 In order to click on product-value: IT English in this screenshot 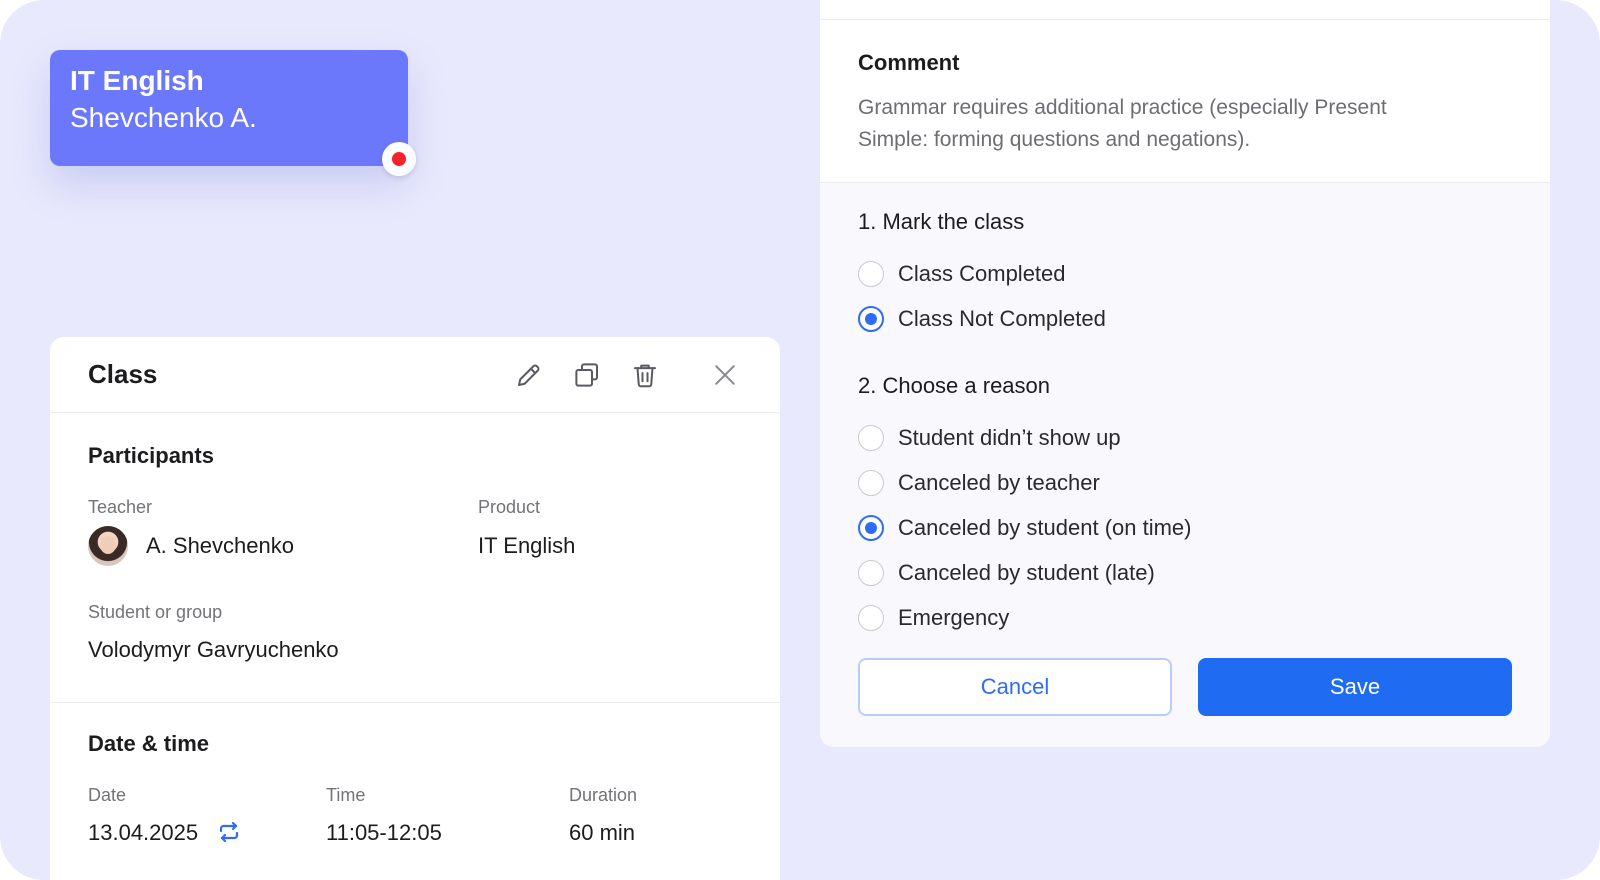, I will do `click(527, 545)`.